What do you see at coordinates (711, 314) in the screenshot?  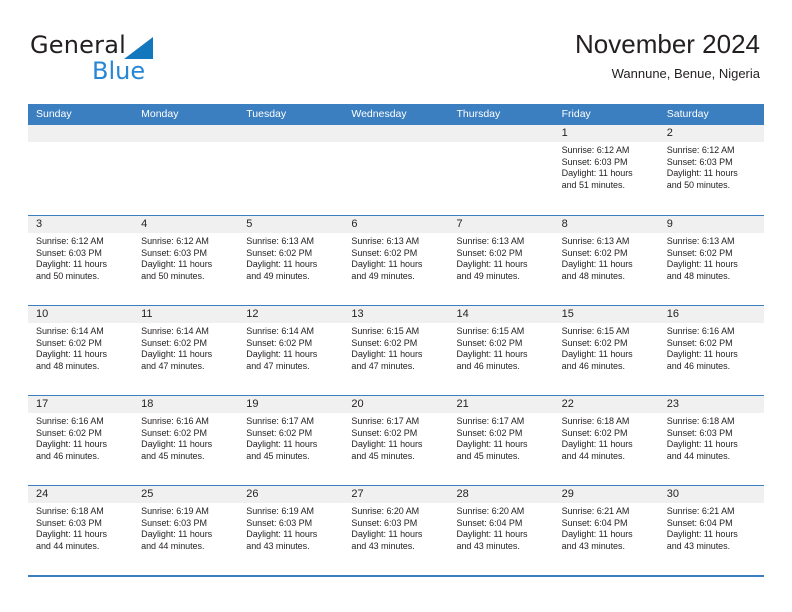 I see `day-number: 16` at bounding box center [711, 314].